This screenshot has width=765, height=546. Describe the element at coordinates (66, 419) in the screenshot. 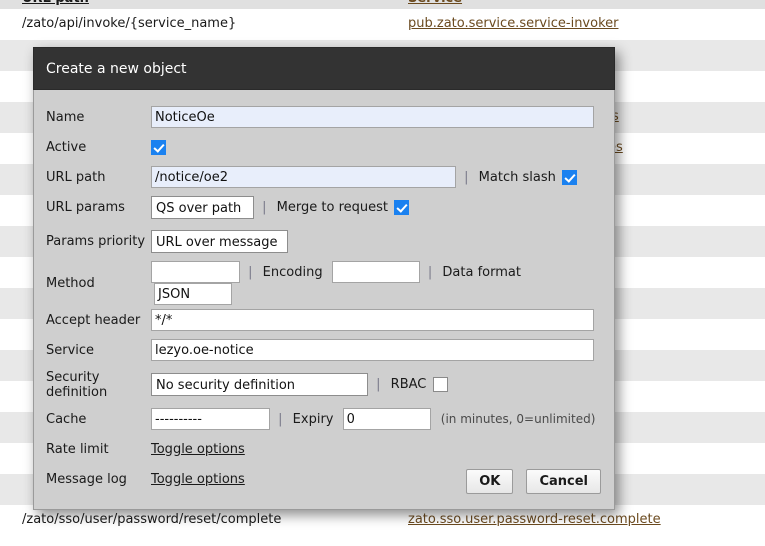

I see `label-cache: Cache` at that location.